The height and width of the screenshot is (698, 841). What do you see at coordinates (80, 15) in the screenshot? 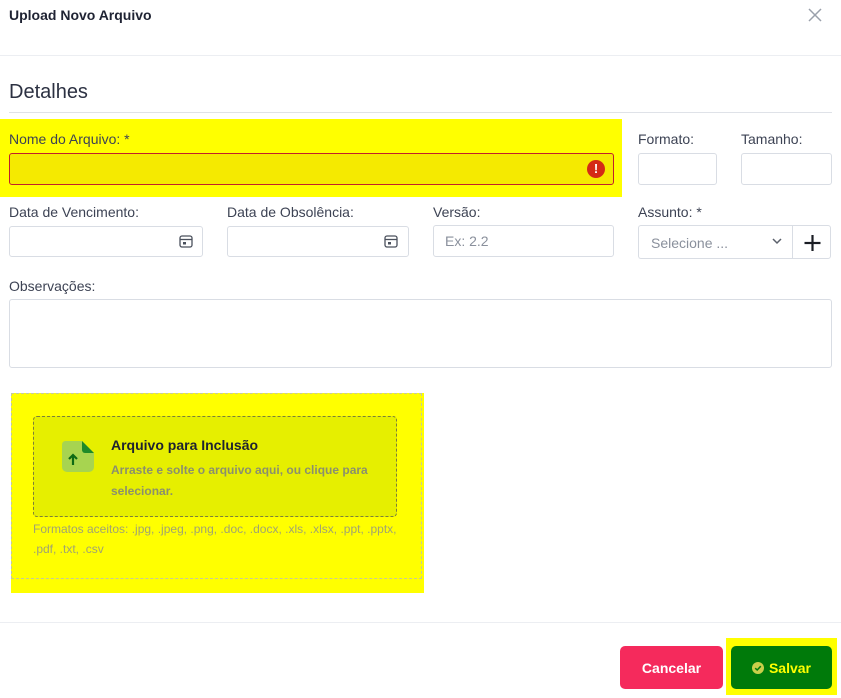
I see `modal-title: Upload Novo Arquivo` at bounding box center [80, 15].